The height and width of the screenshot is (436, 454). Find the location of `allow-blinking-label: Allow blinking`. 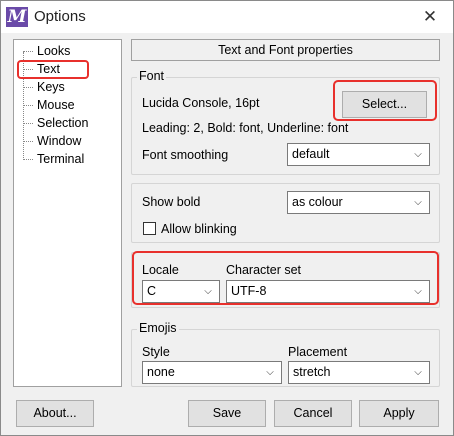

allow-blinking-label: Allow blinking is located at coordinates (199, 229).